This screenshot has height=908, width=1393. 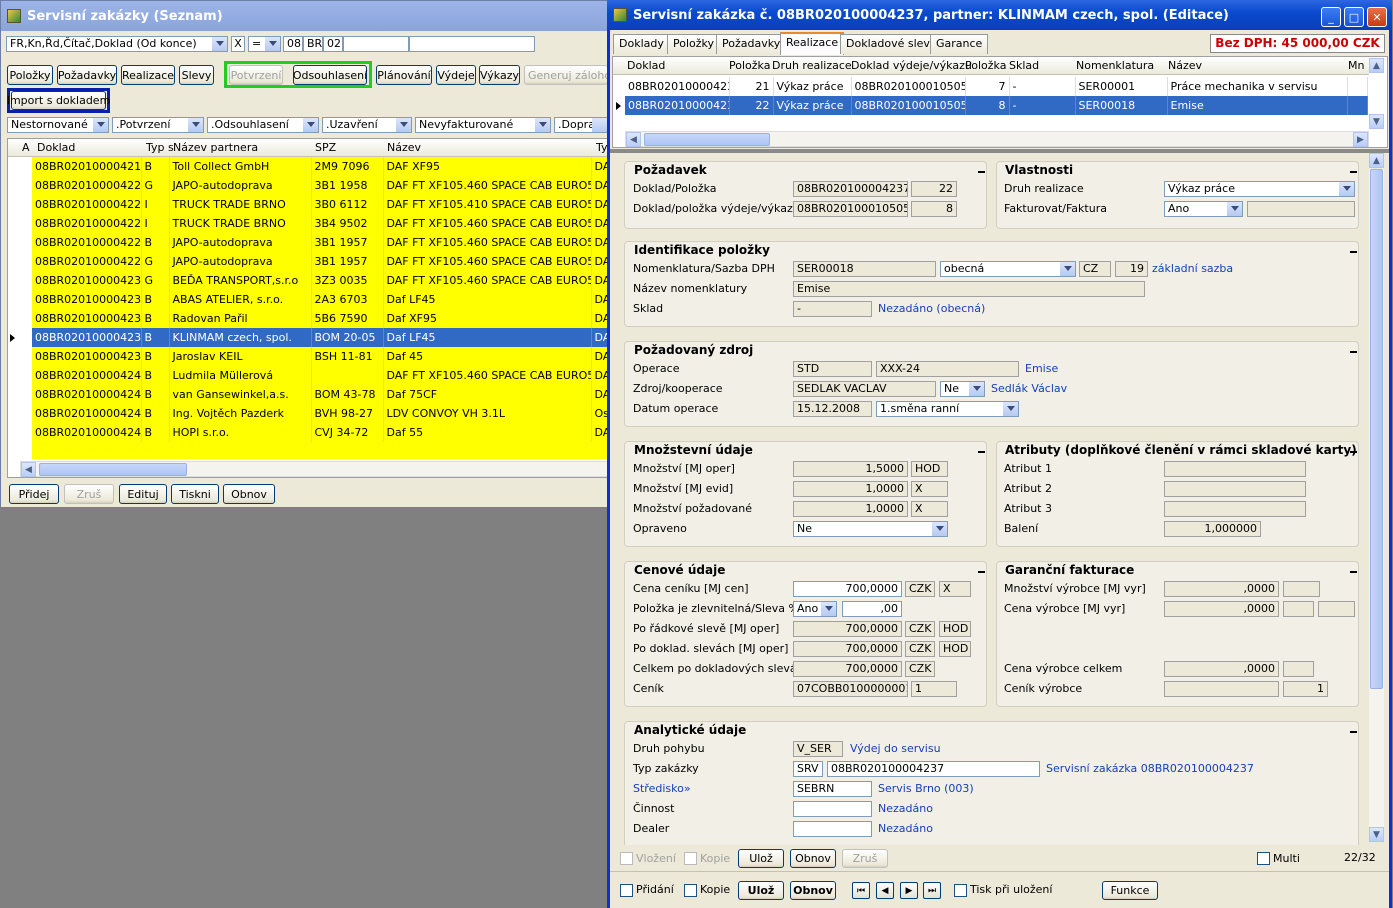 What do you see at coordinates (143, 494) in the screenshot?
I see `edituj-button: Edituj` at bounding box center [143, 494].